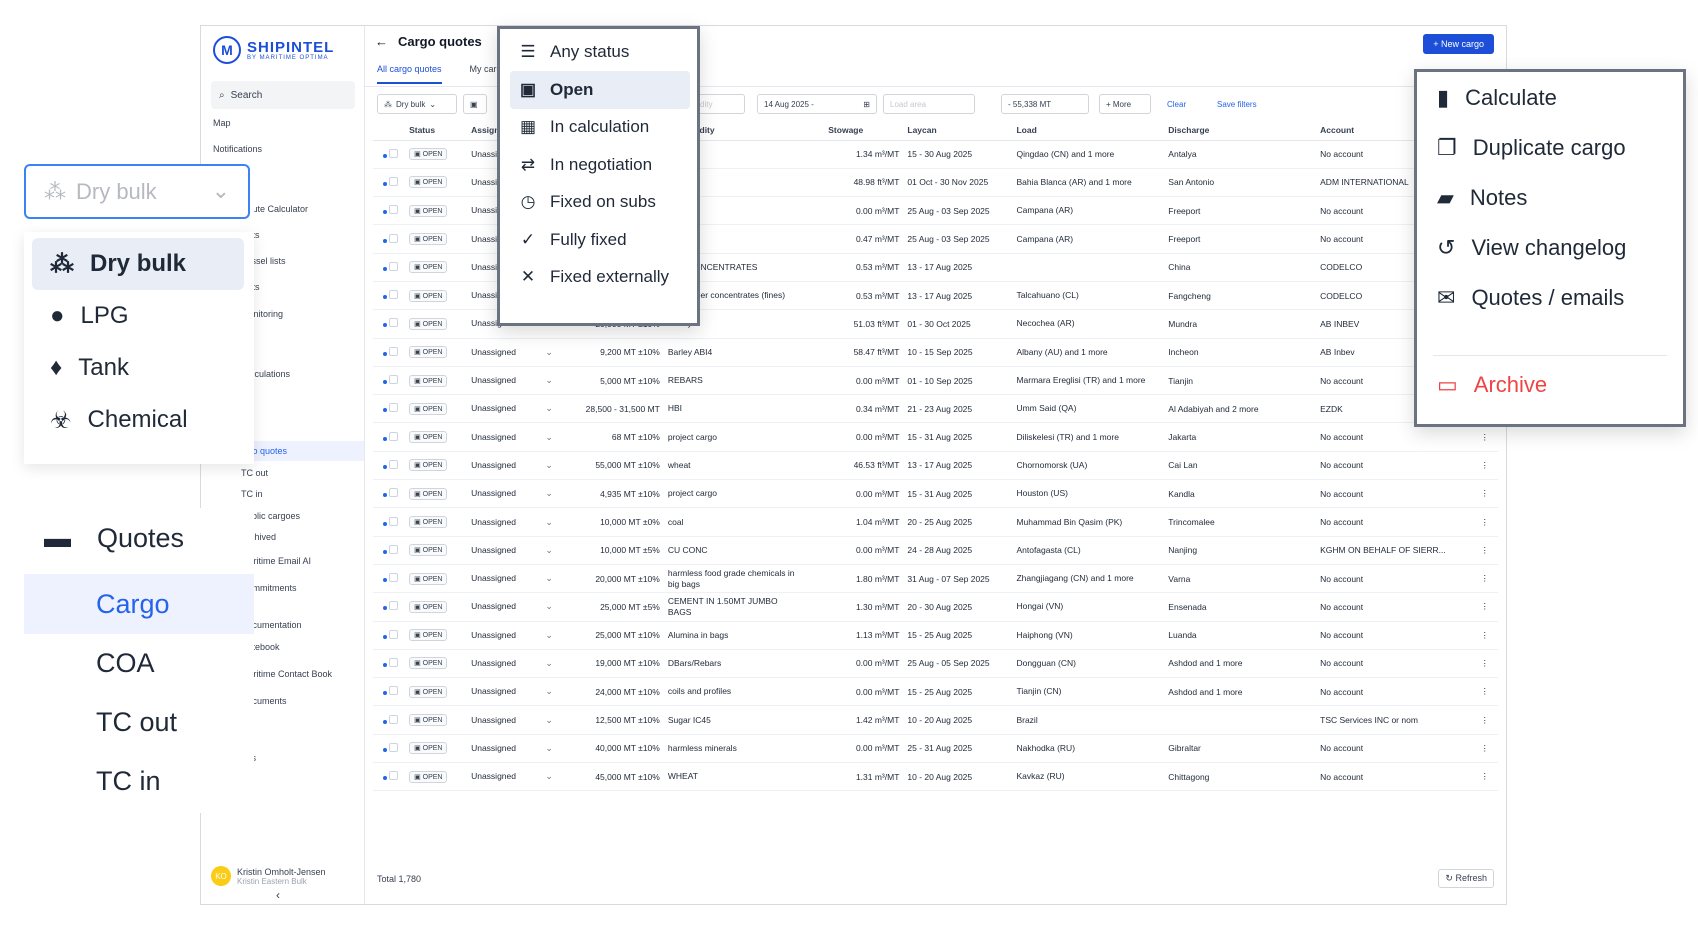  I want to click on new-cargo-button: + New cargo, so click(1458, 44).